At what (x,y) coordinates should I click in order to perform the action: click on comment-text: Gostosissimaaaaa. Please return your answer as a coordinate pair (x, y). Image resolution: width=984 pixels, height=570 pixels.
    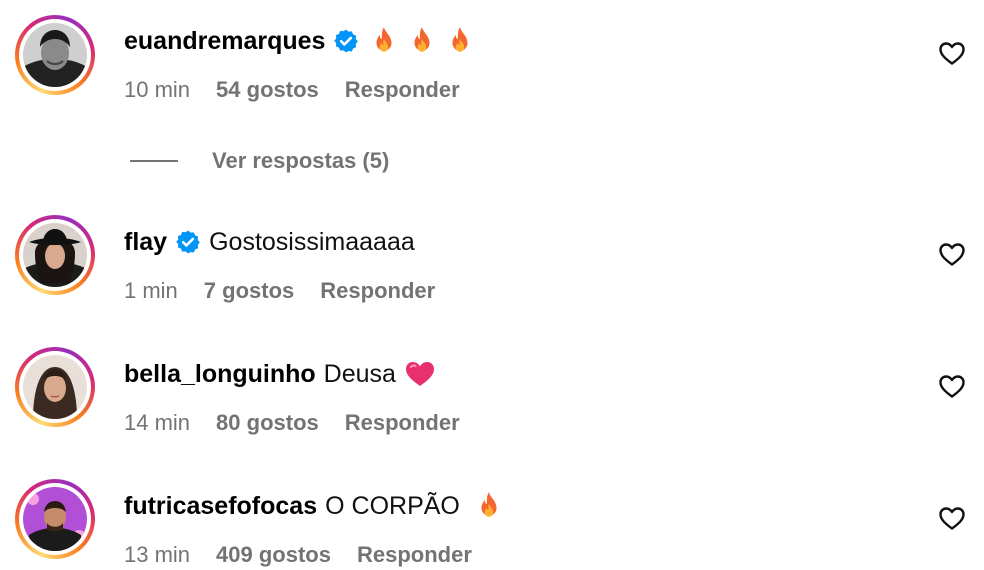
    Looking at the image, I should click on (312, 241).